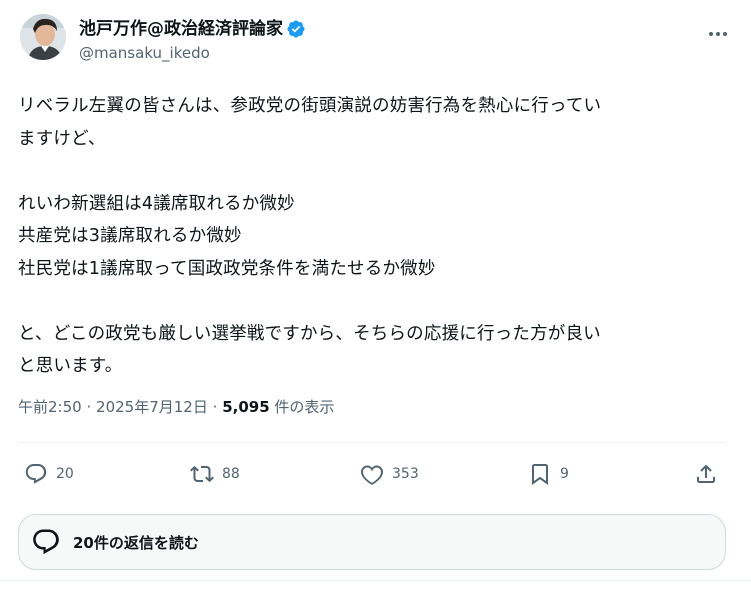 The width and height of the screenshot is (751, 602). I want to click on read-replies-label: 20件の返信を読む, so click(136, 542).